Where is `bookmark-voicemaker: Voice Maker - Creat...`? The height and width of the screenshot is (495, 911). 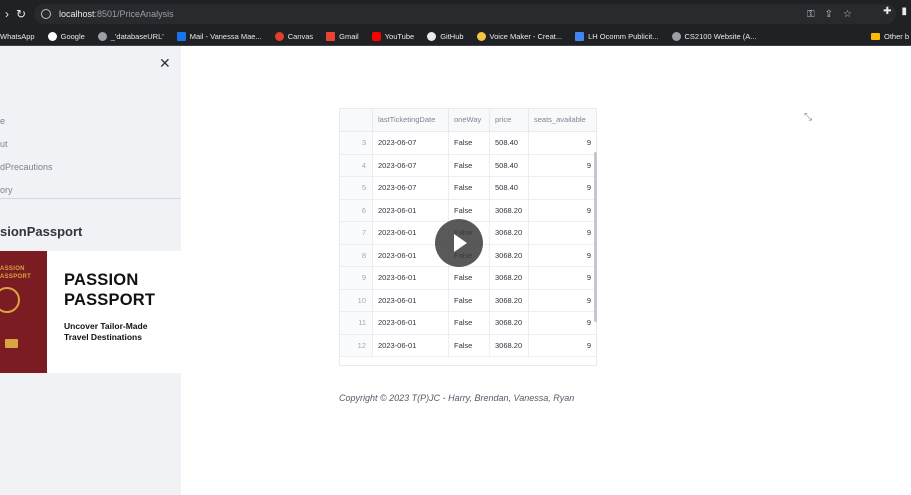
bookmark-voicemaker: Voice Maker - Creat... is located at coordinates (519, 36).